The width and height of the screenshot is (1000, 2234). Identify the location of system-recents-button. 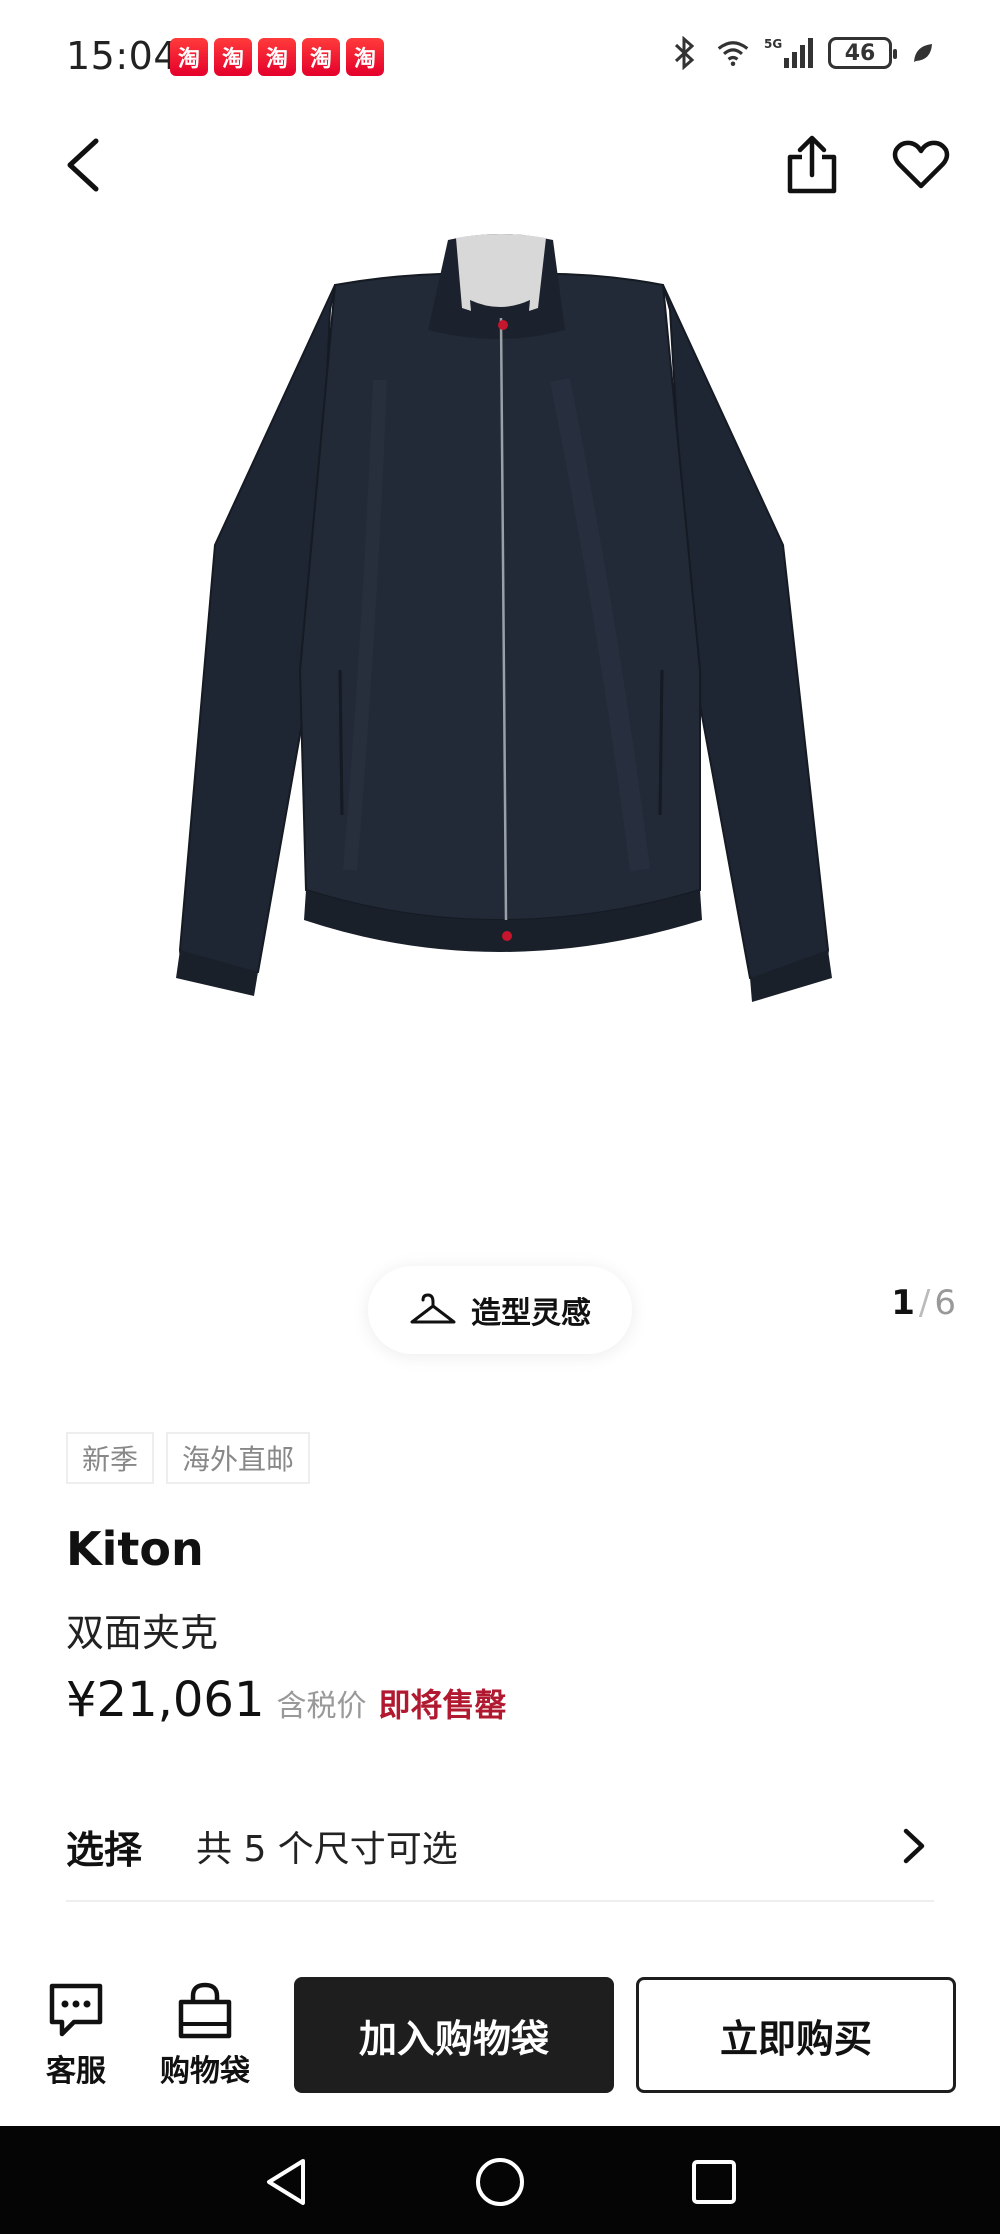
(714, 2182).